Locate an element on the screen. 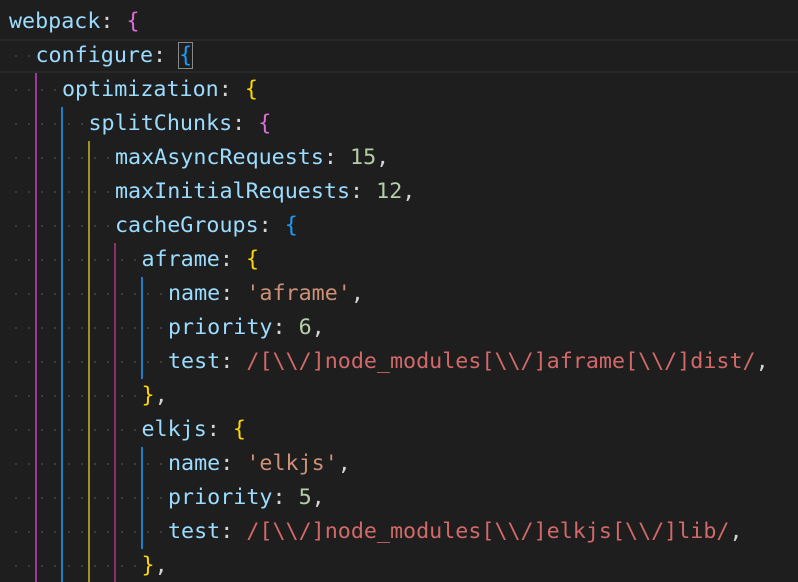 The image size is (798, 582). code-line: priority: 5, is located at coordinates (399, 498).